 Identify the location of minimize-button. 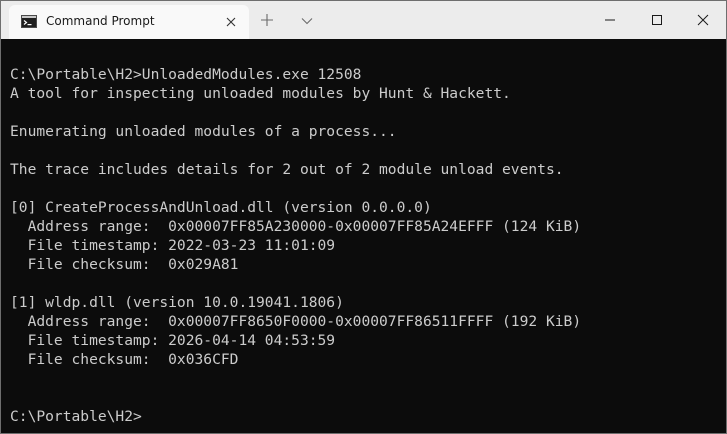
(610, 20).